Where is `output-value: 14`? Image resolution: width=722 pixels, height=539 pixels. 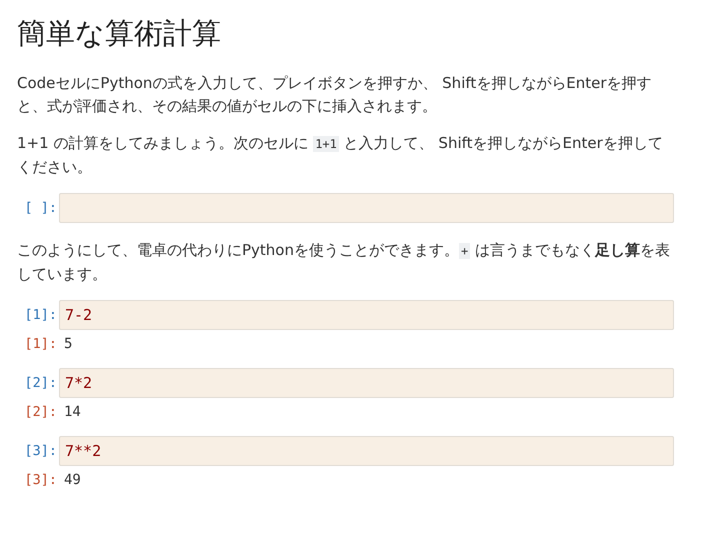
output-value: 14 is located at coordinates (72, 412).